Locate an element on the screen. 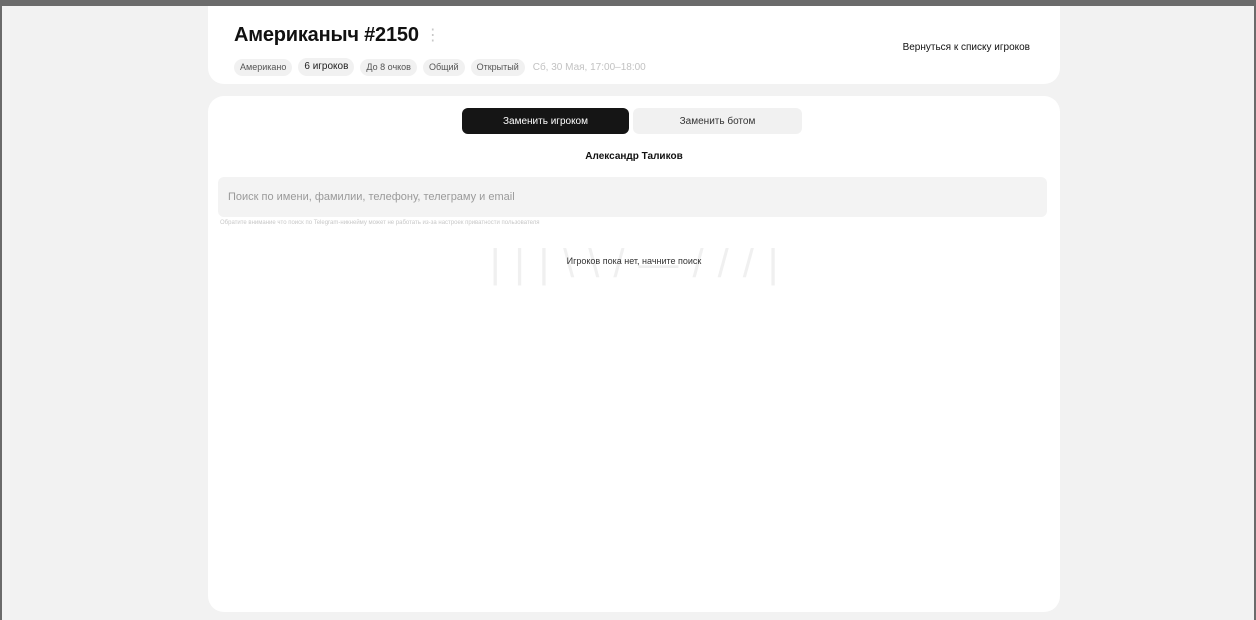 Image resolution: width=1256 pixels, height=620 pixels. replace-mode-switch: Заменить игроком Заменить ботом is located at coordinates (632, 121).